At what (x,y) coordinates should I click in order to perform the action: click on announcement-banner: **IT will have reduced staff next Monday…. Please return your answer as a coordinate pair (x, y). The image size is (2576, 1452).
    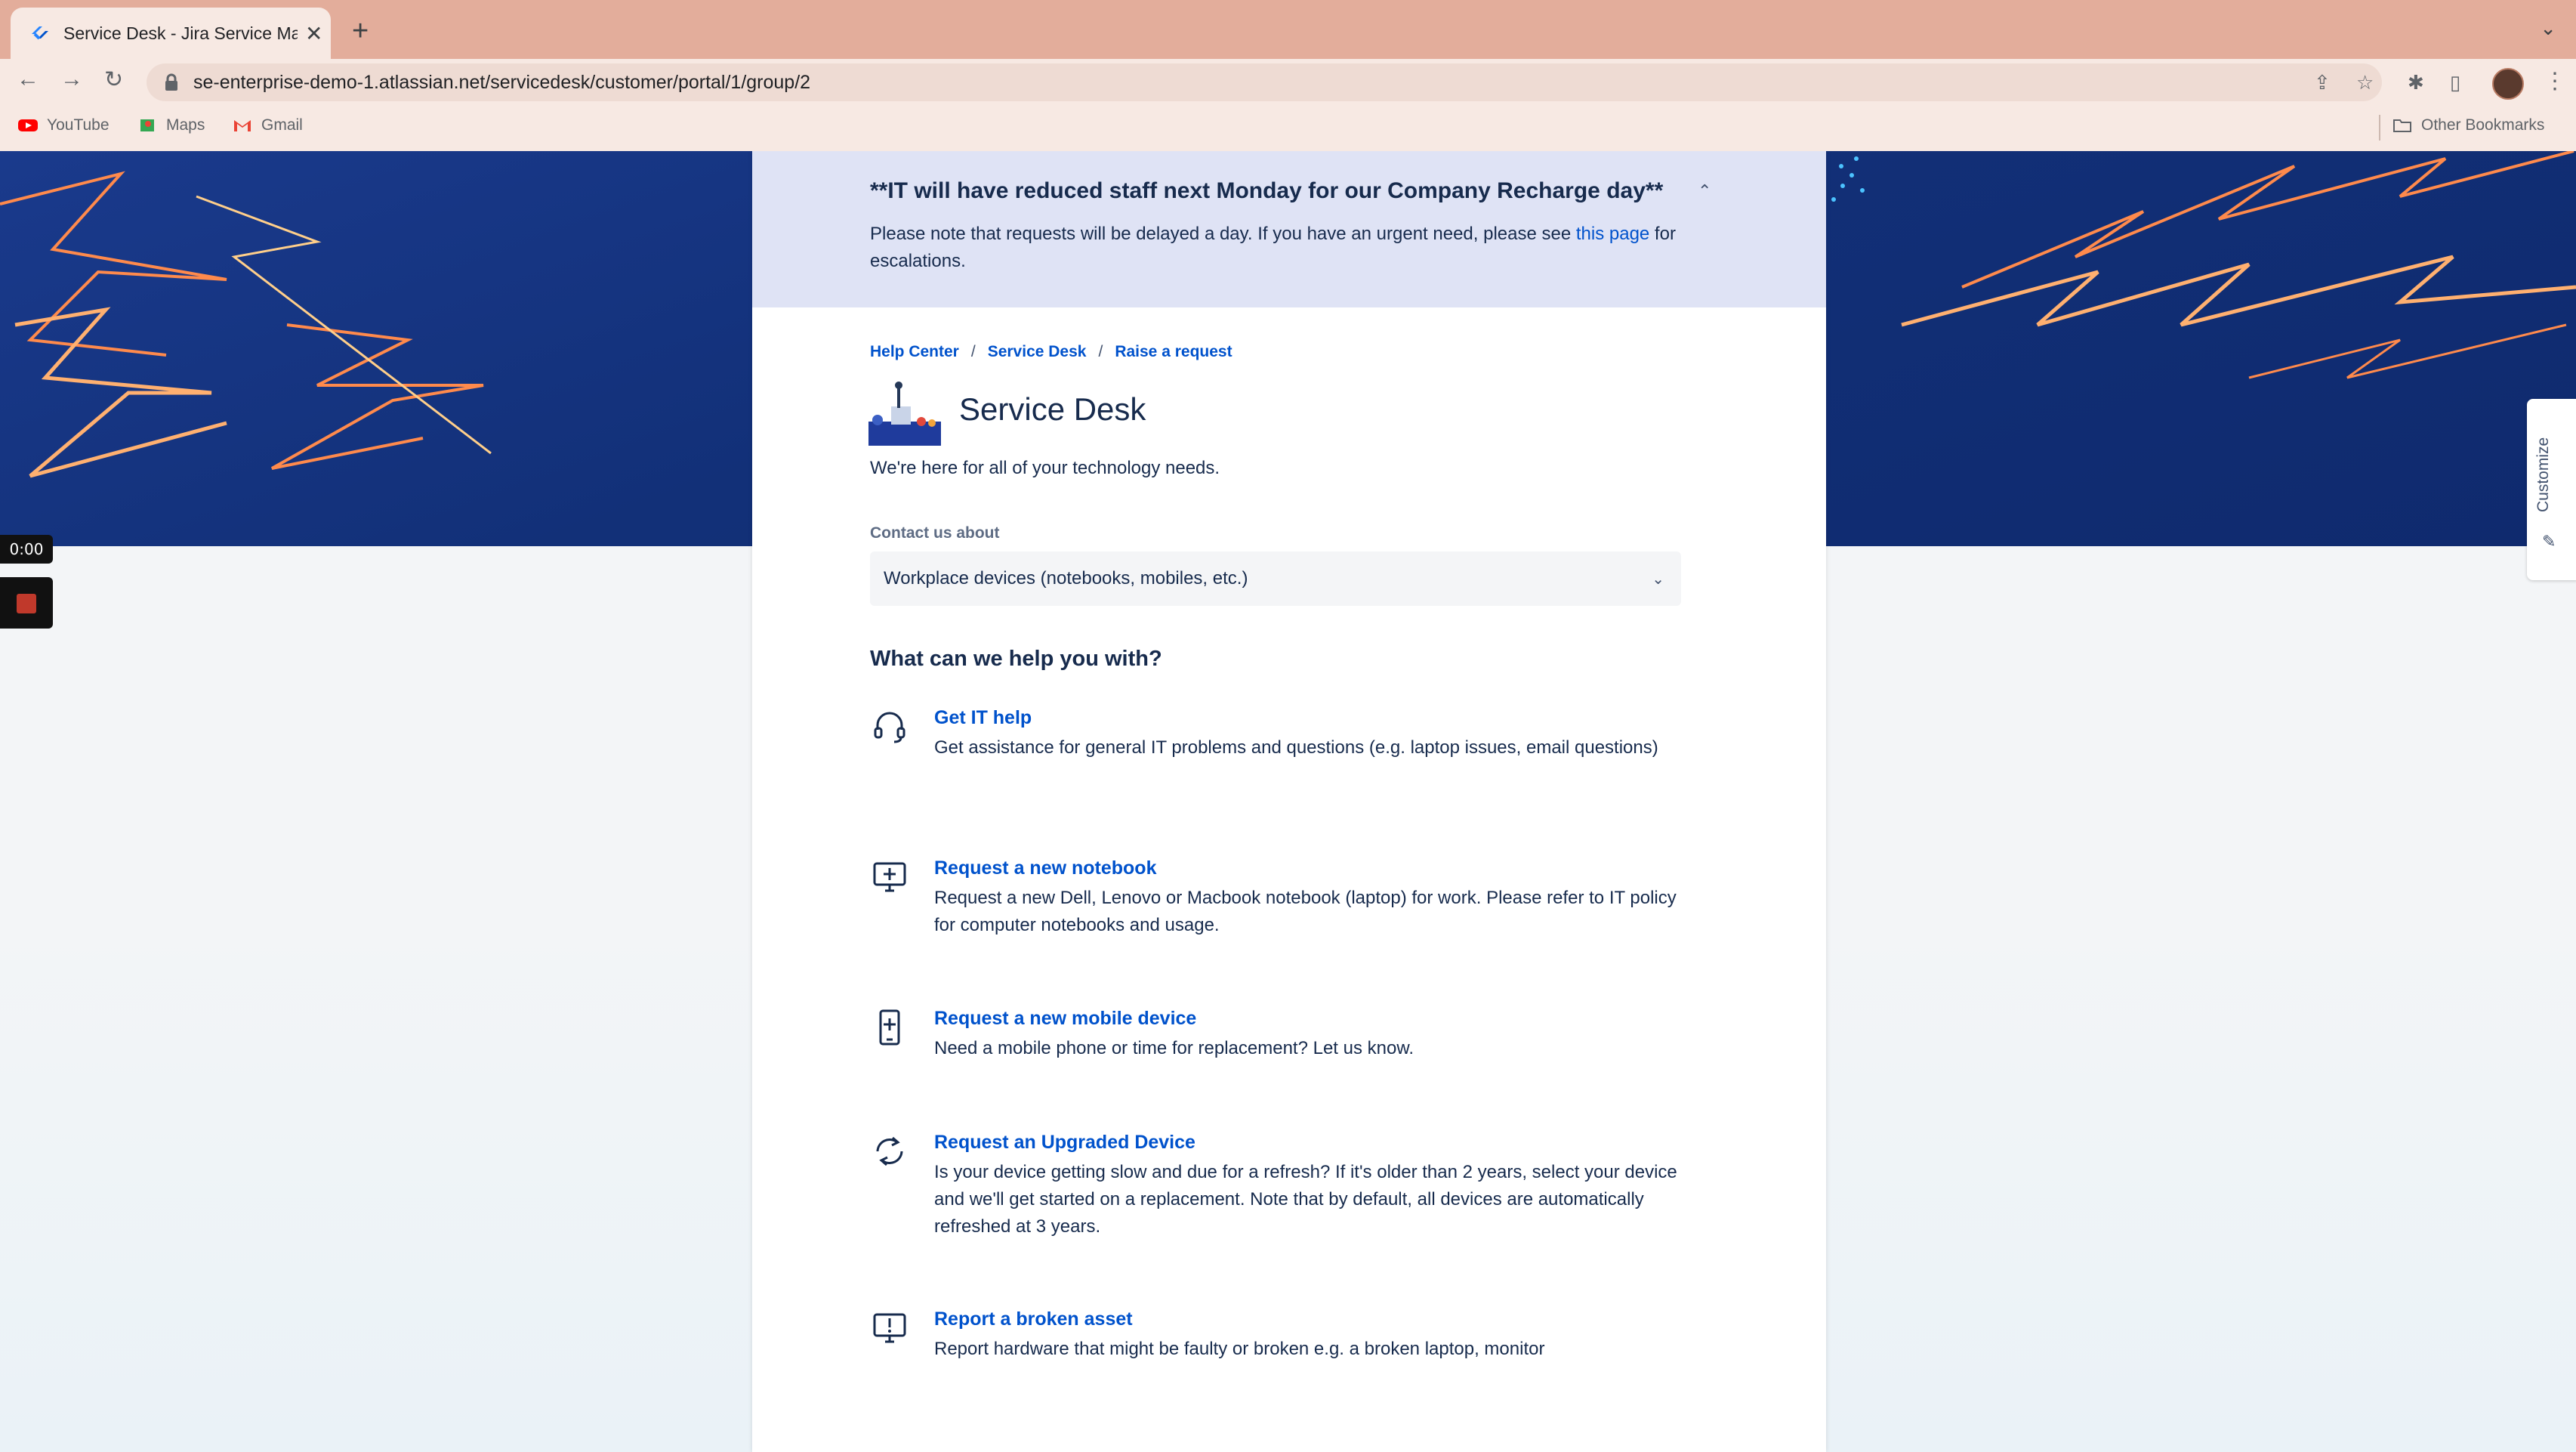
    Looking at the image, I should click on (1289, 229).